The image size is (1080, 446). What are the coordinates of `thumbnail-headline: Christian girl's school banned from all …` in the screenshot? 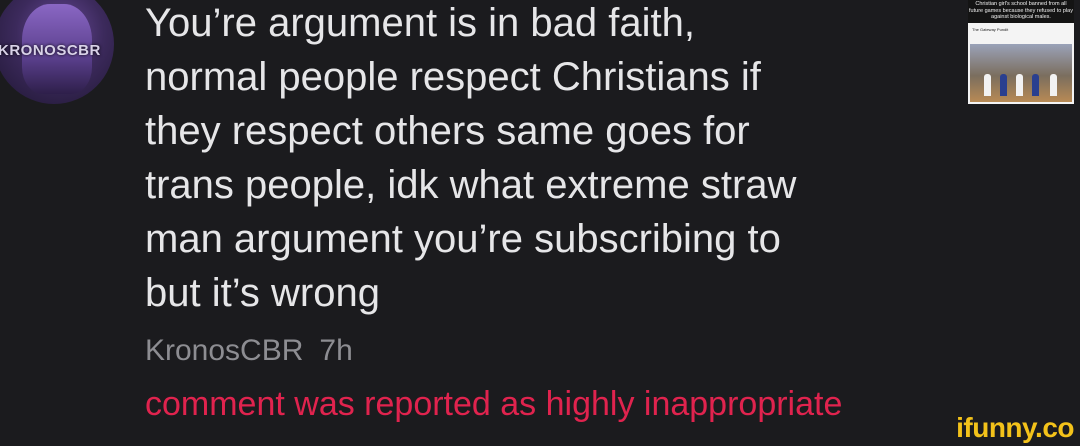 It's located at (1021, 11).